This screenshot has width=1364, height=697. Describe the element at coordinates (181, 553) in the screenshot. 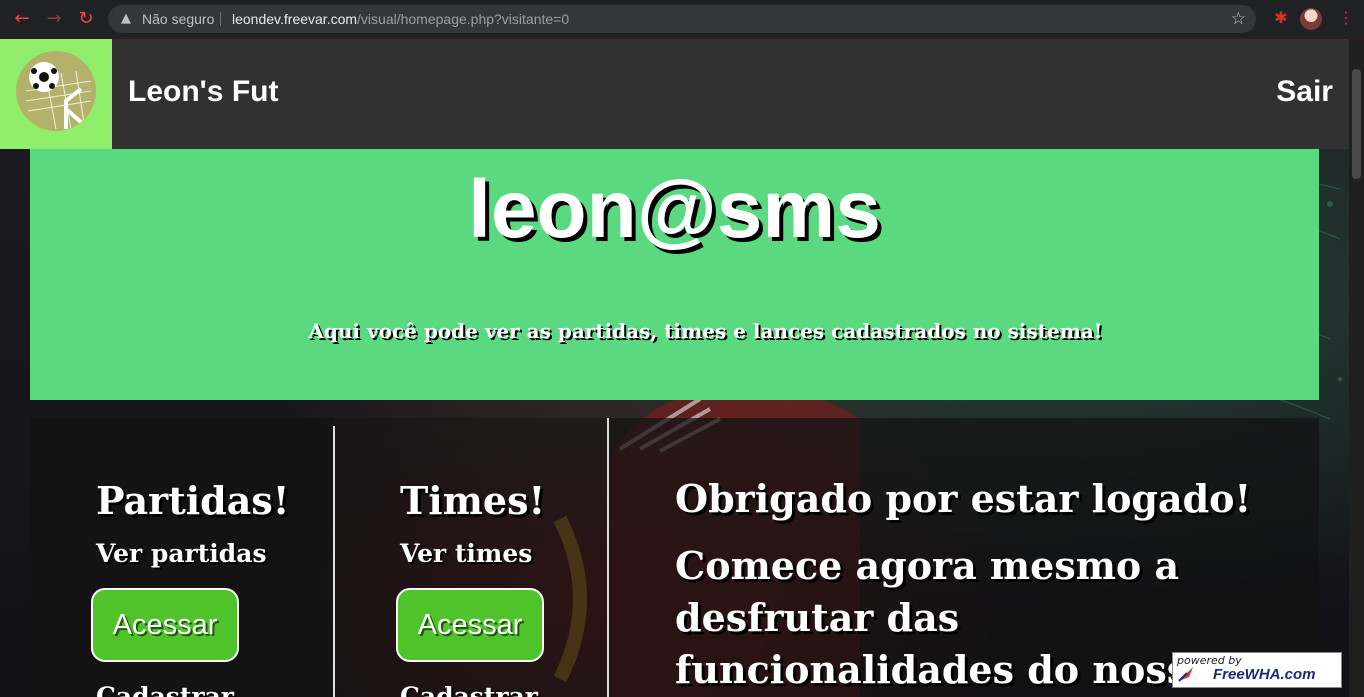

I see `matches-subtitle: Ver partidas` at that location.